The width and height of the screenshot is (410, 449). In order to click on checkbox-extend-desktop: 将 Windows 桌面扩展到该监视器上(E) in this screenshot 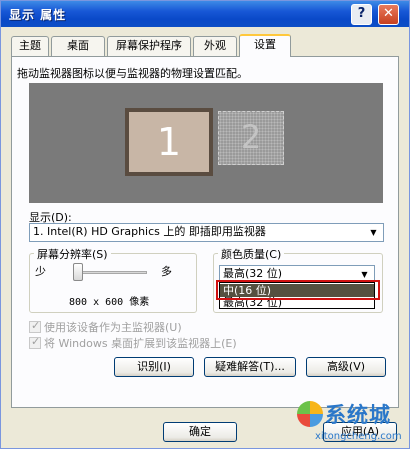, I will do `click(133, 343)`.